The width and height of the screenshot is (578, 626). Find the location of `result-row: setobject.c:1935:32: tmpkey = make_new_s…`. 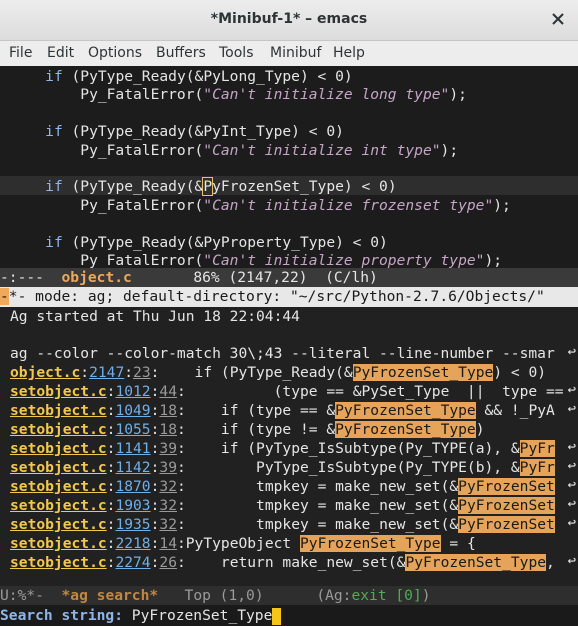

result-row: setobject.c:1935:32: tmpkey = make_new_s… is located at coordinates (282, 524).